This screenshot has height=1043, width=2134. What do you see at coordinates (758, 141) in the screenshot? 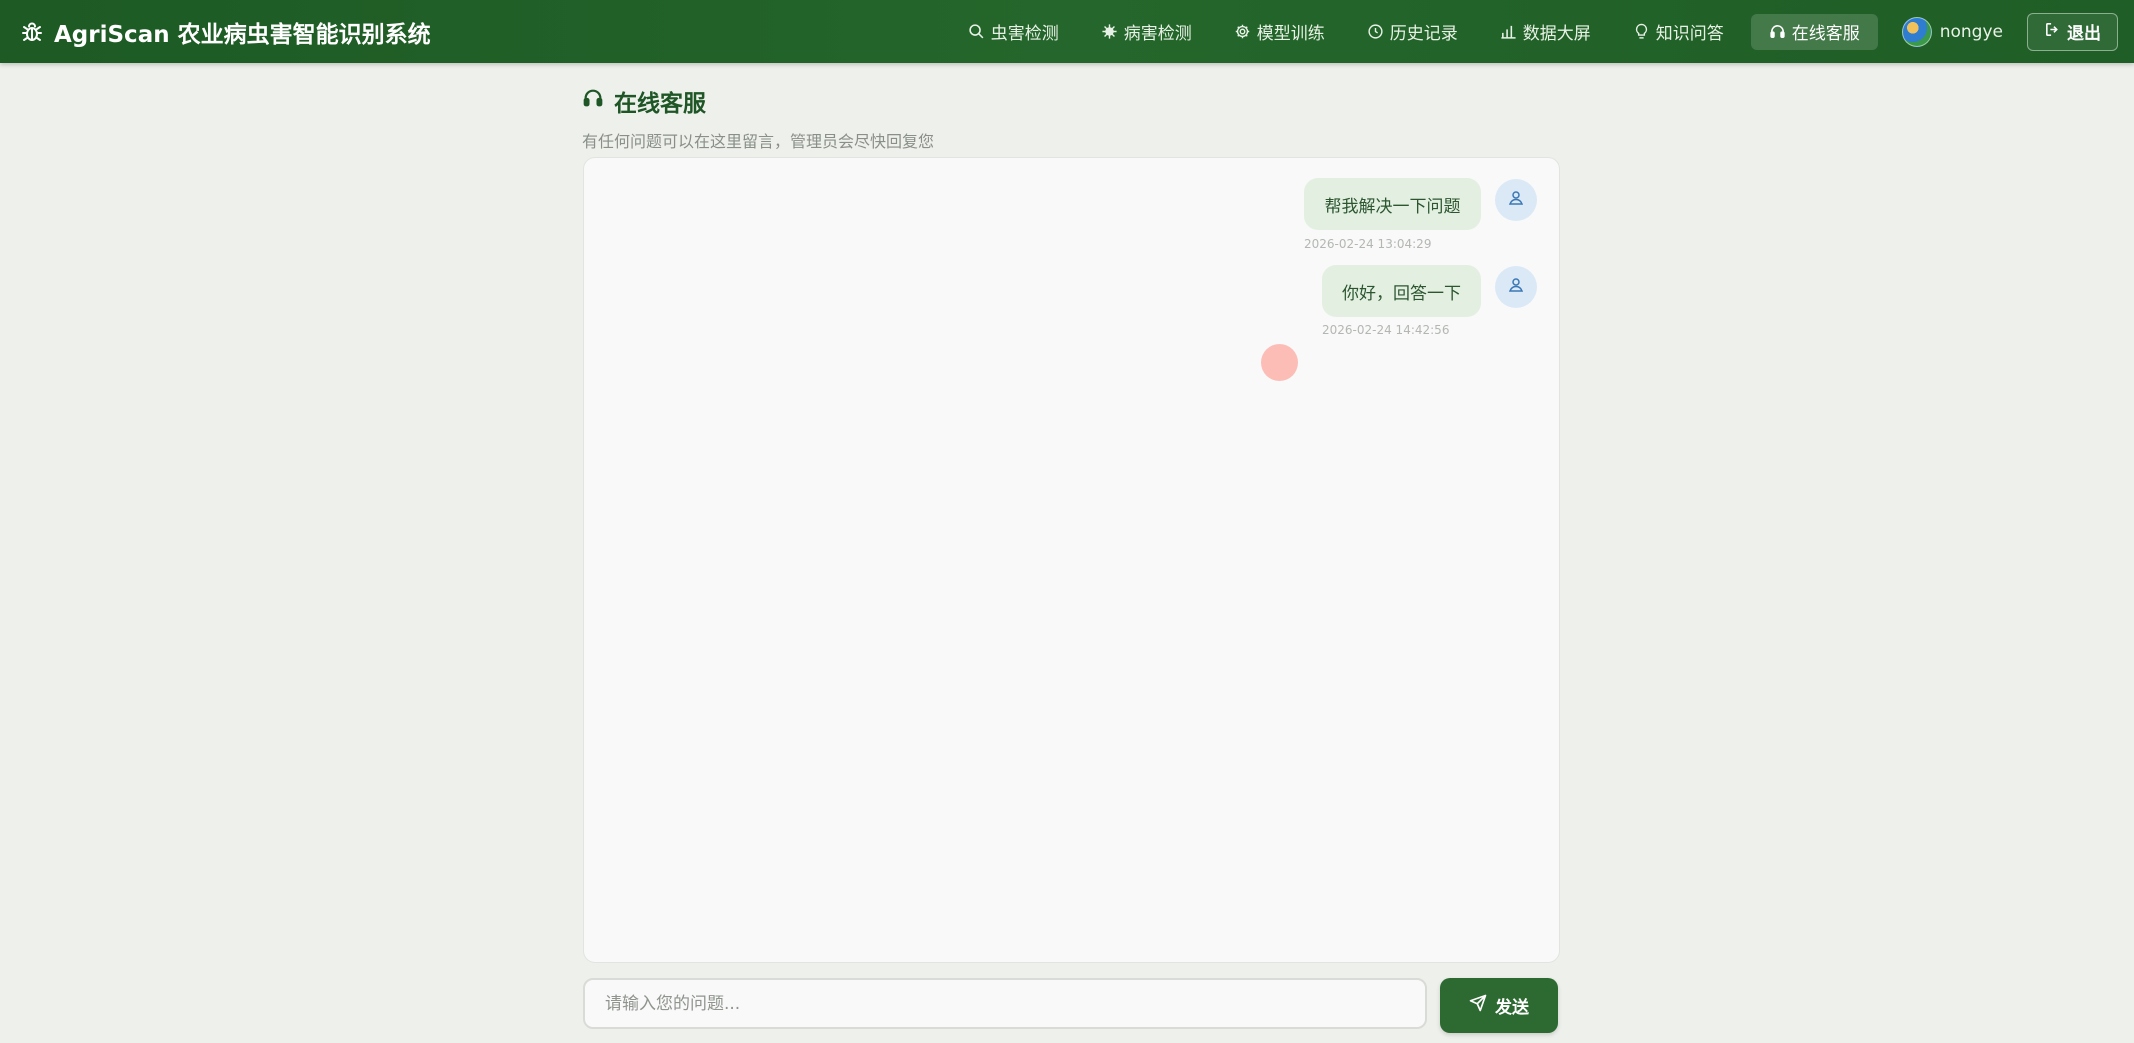
I see `page-subtitle: 有任何问题可以在这里留言，管理员会尽快回复您` at bounding box center [758, 141].